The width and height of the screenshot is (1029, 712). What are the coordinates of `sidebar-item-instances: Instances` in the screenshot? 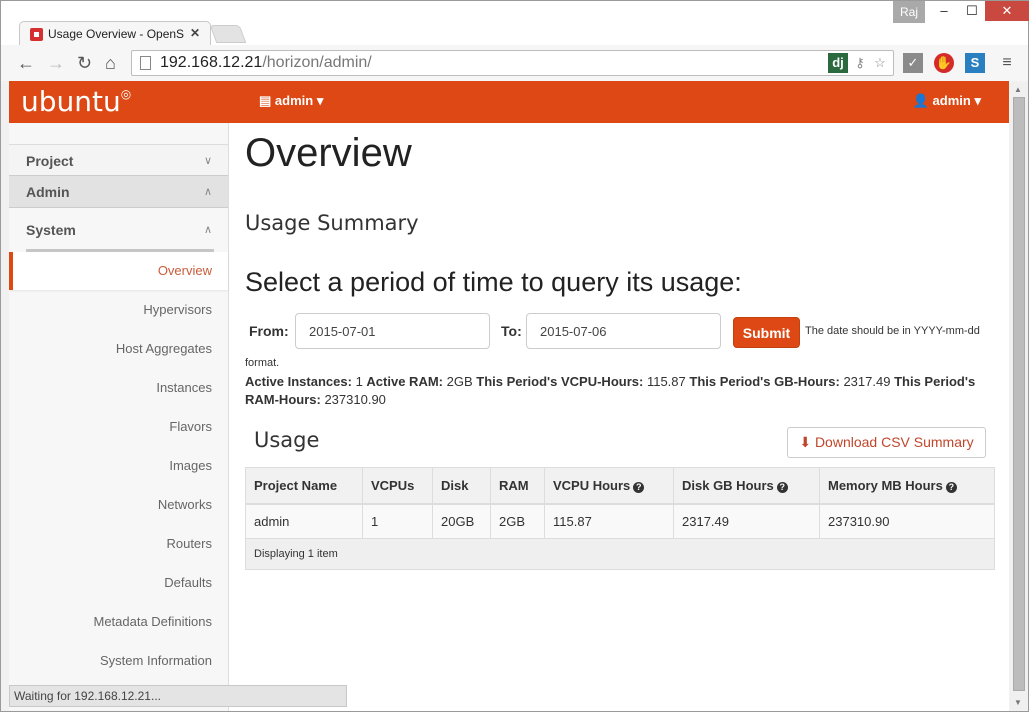 It's located at (118, 387).